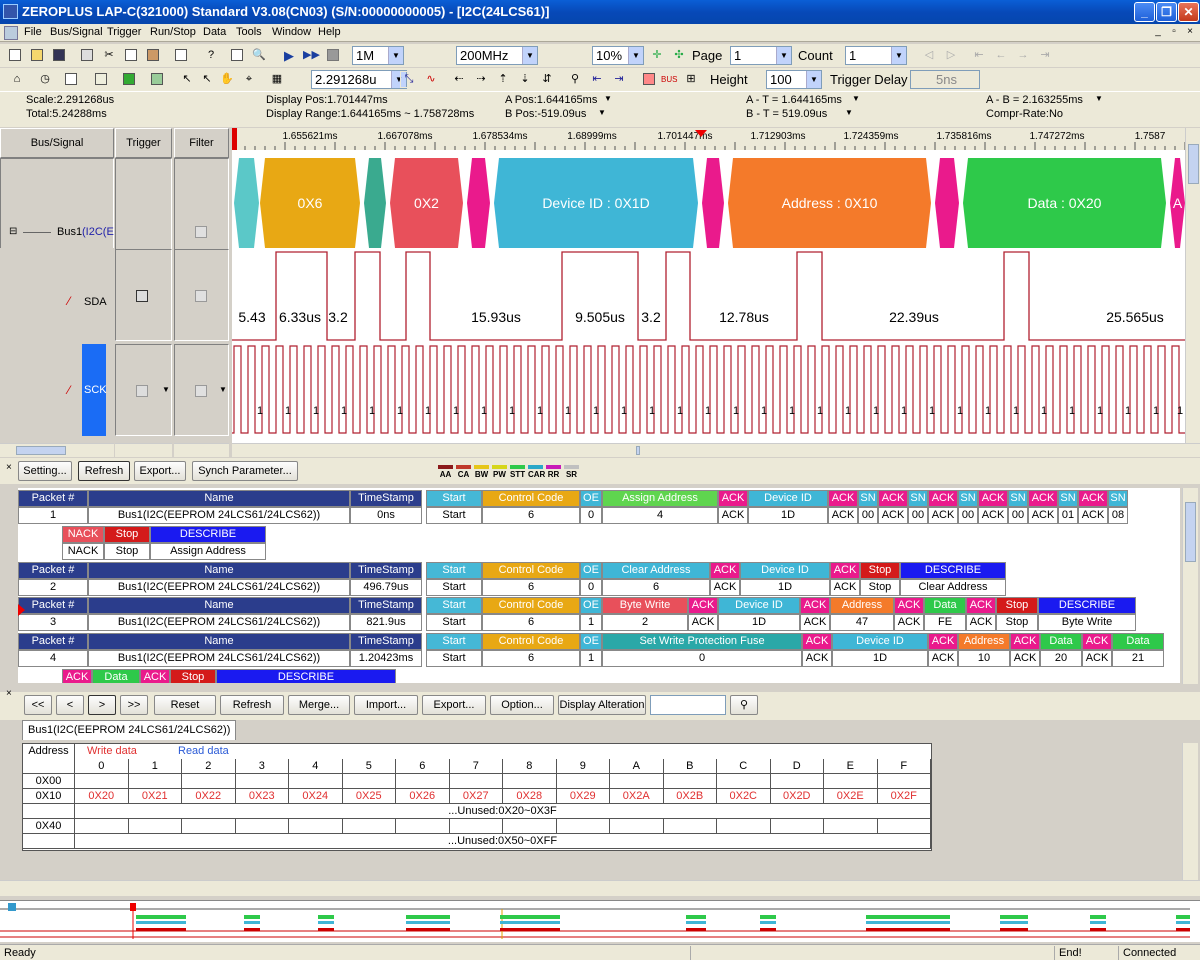  I want to click on field-header: Byte Write, so click(645, 605).